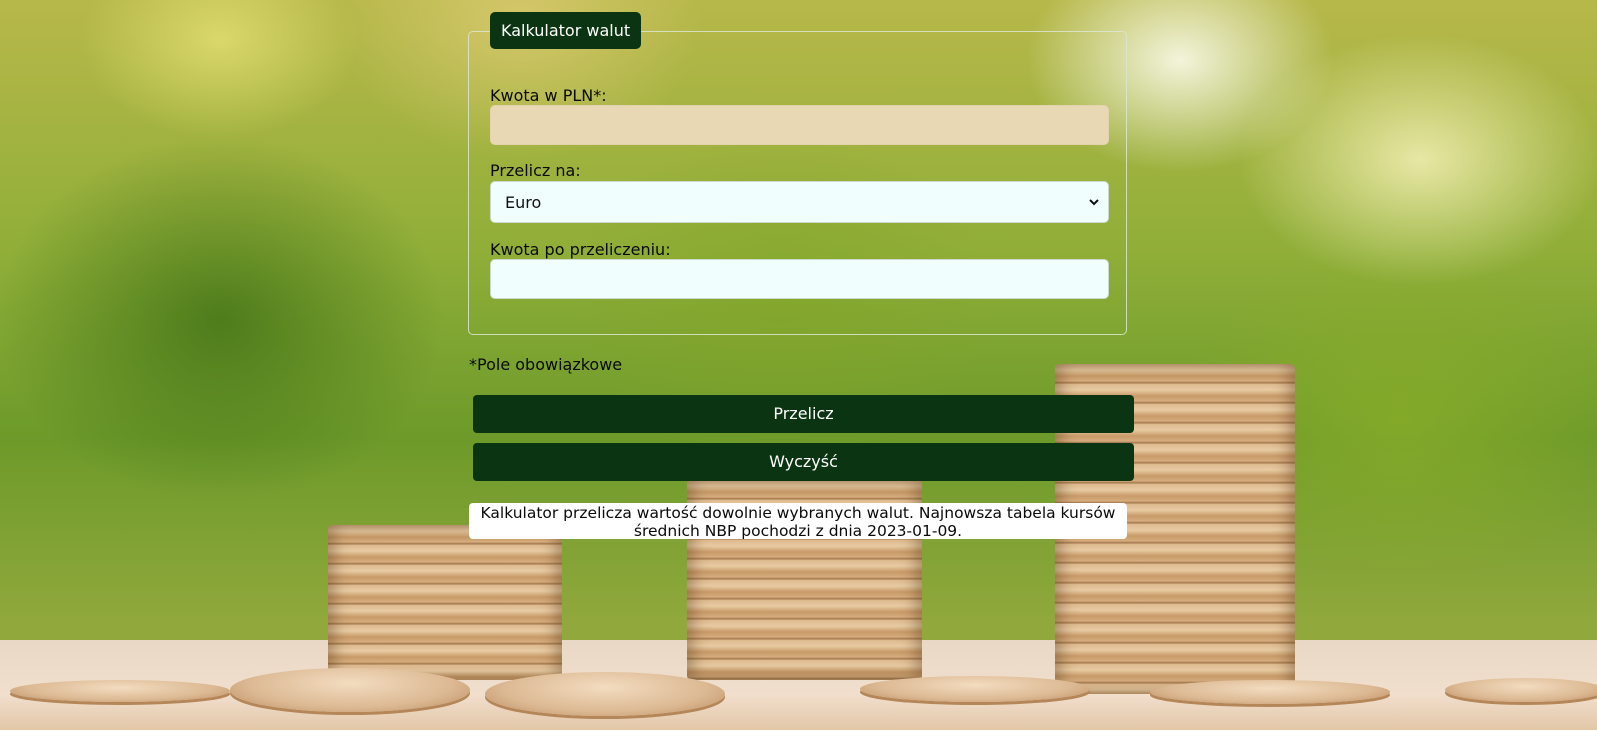 This screenshot has height=754, width=1597. I want to click on chevron-down-icon, so click(1094, 212).